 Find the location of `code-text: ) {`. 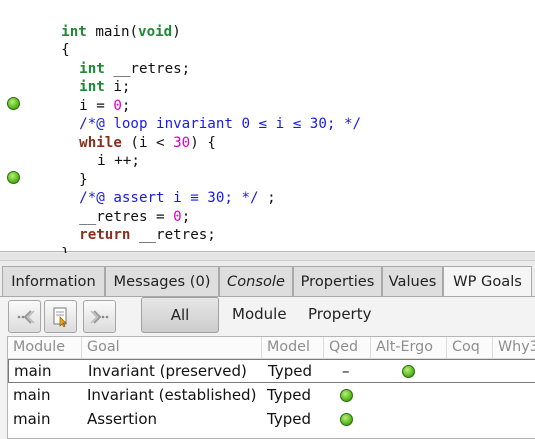

code-text: ) { is located at coordinates (203, 142).